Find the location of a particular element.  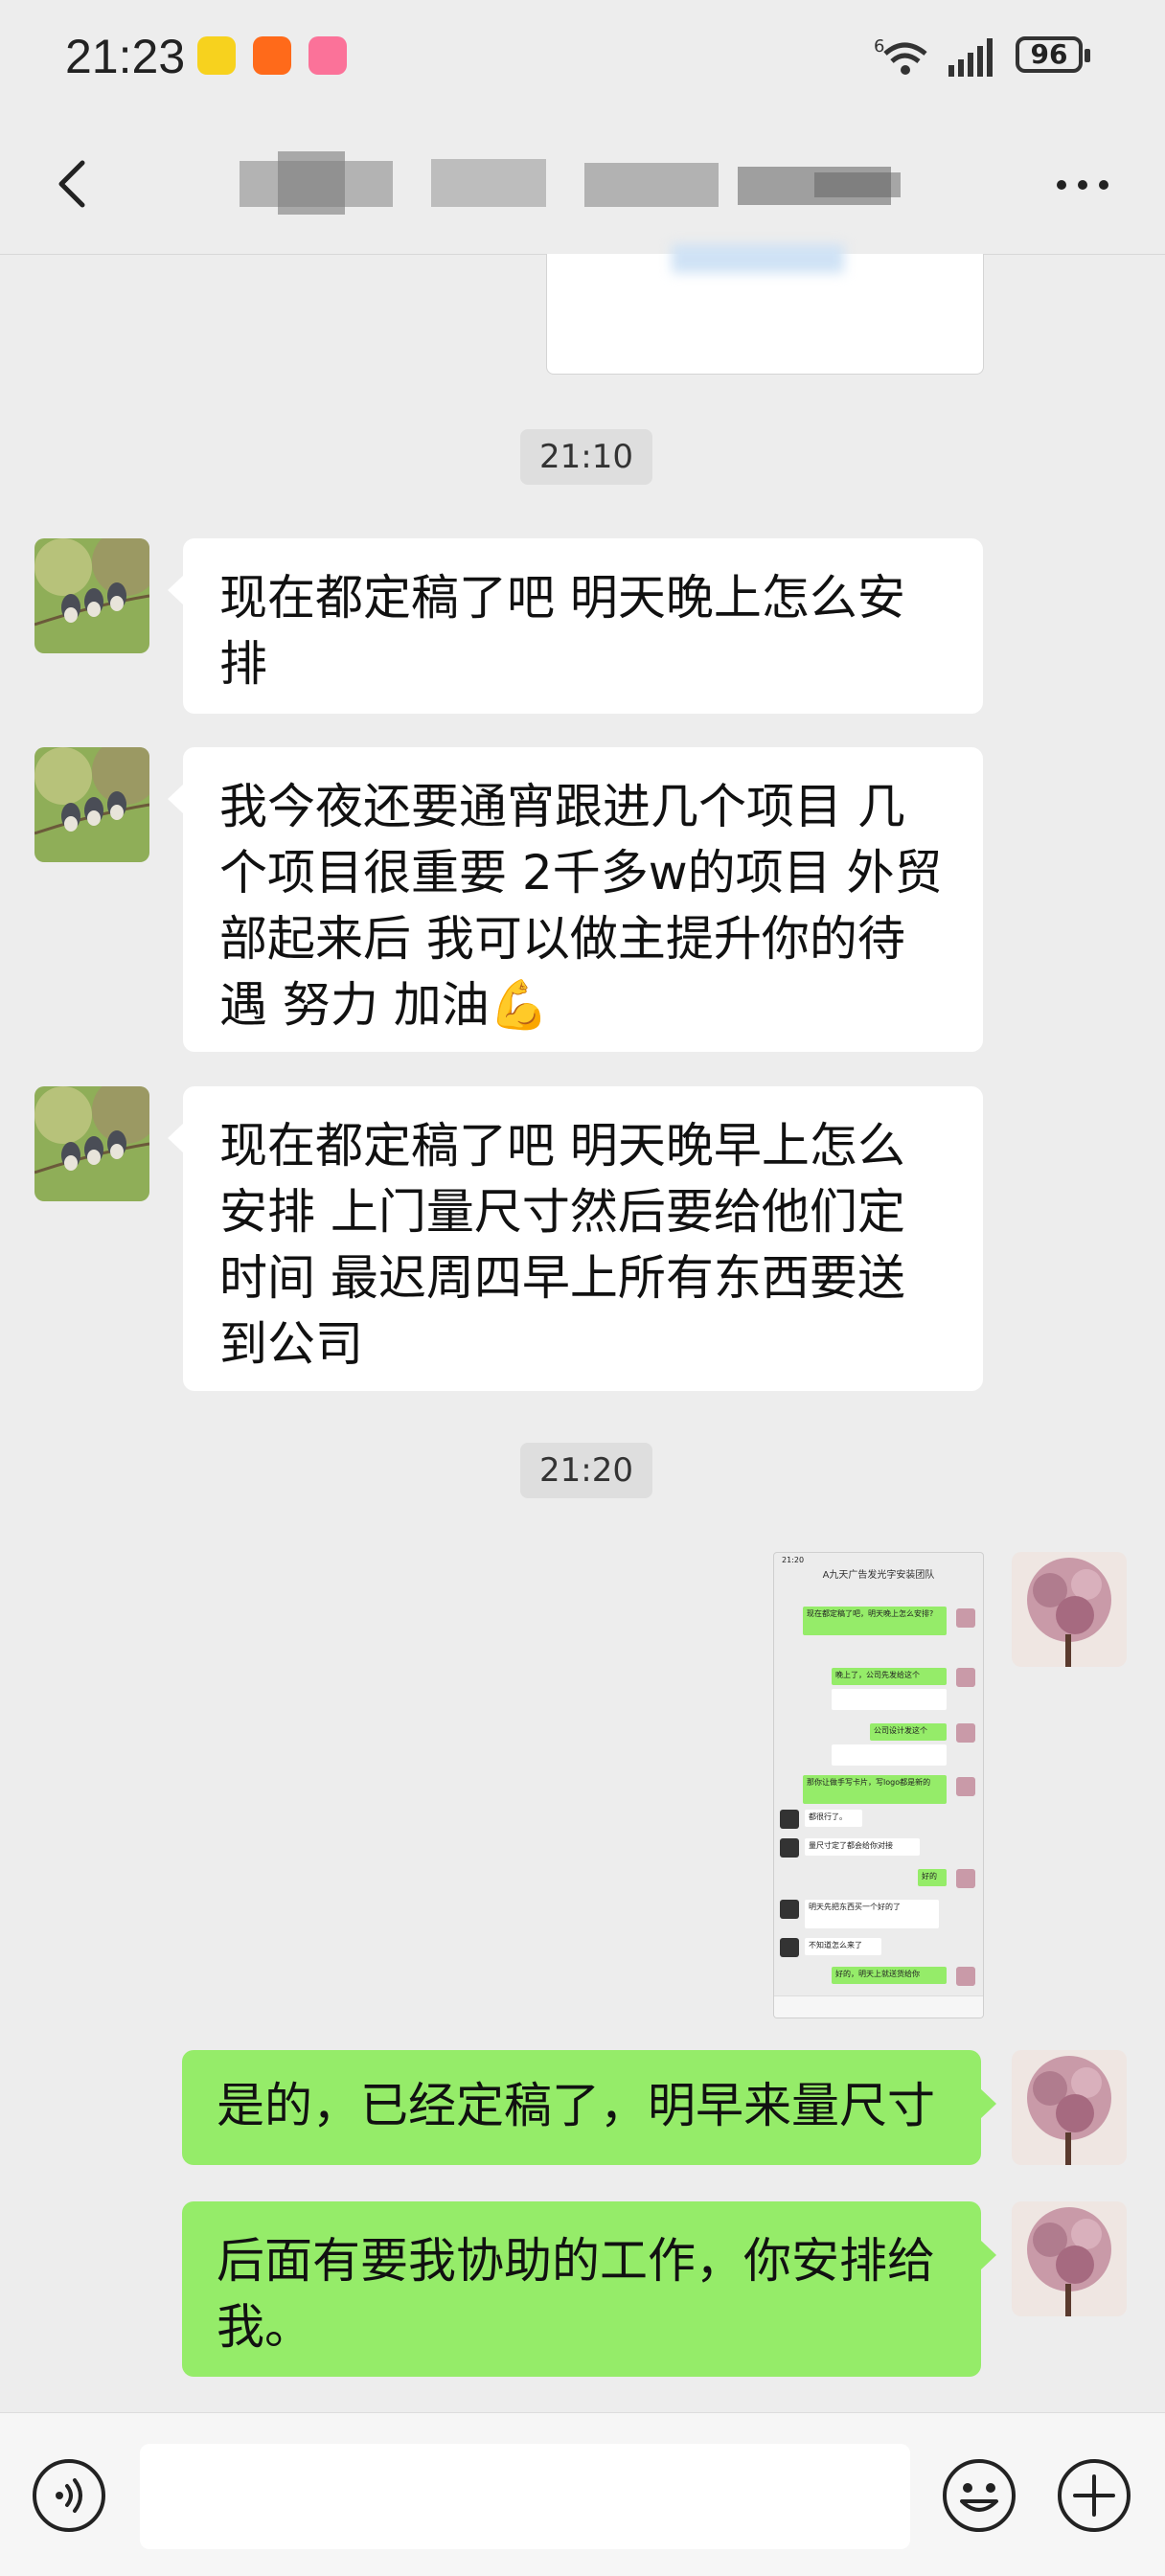

battery-indicator: 96 is located at coordinates (1053, 54).